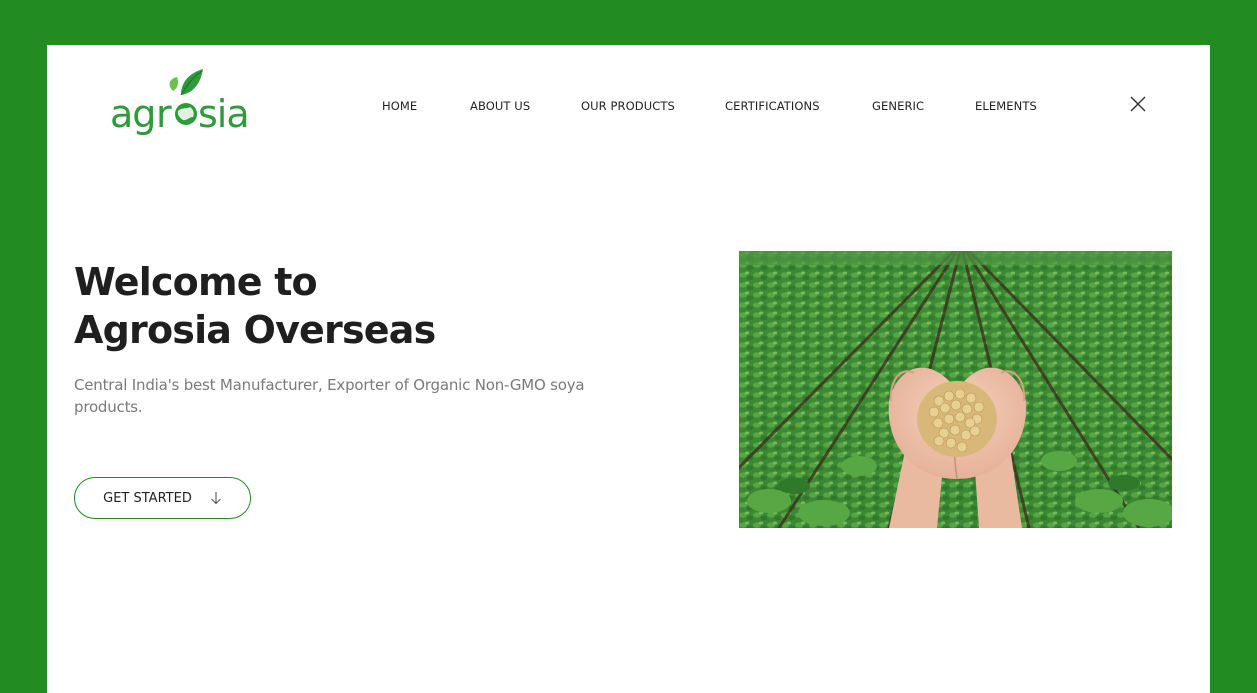 The image size is (1257, 693). I want to click on close-menu-button, so click(1138, 104).